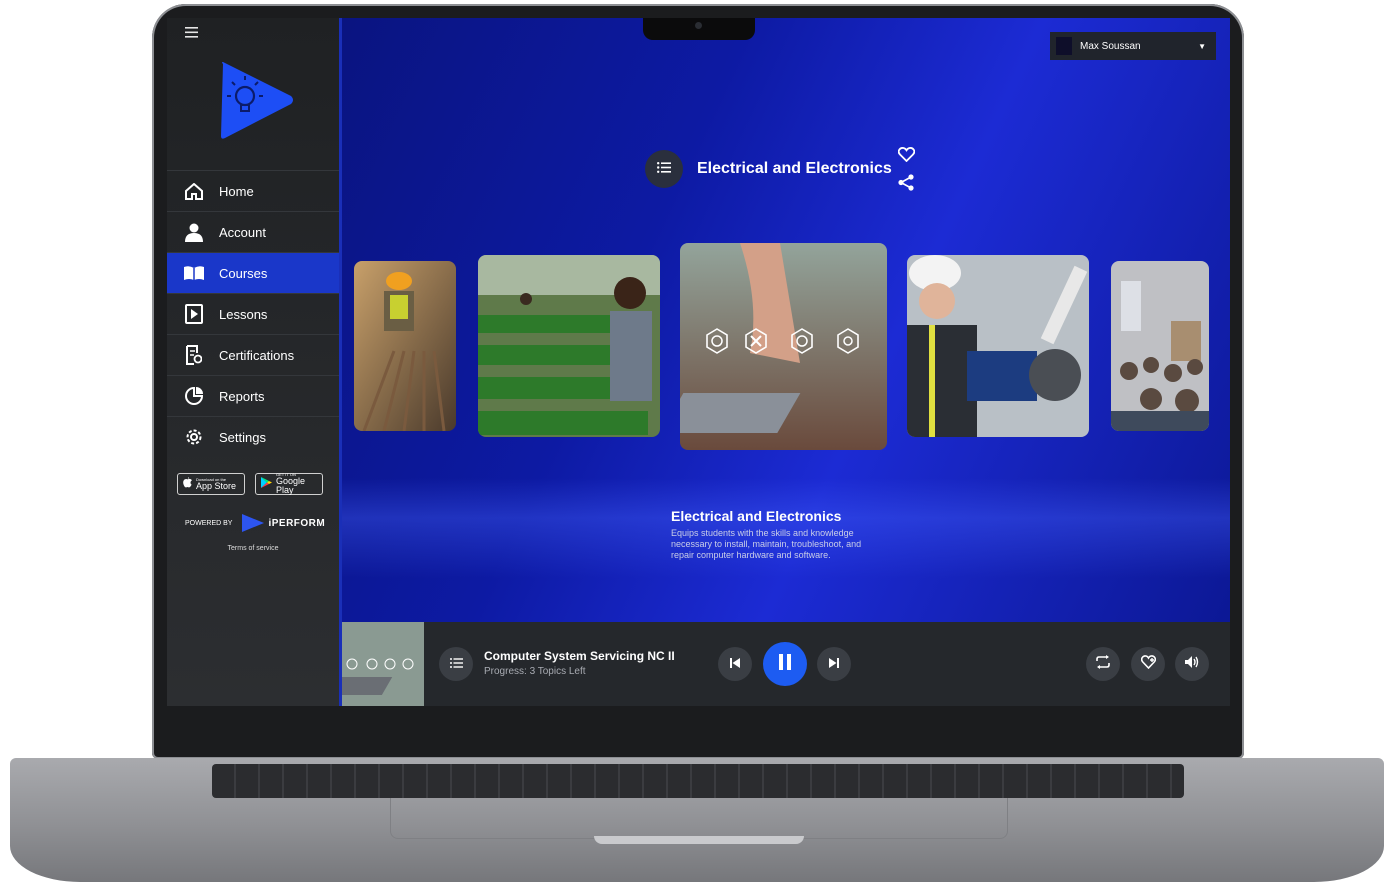 The height and width of the screenshot is (887, 1390). What do you see at coordinates (535, 671) in the screenshot?
I see `now-playing-progress: Progress: 3 Topics Left` at bounding box center [535, 671].